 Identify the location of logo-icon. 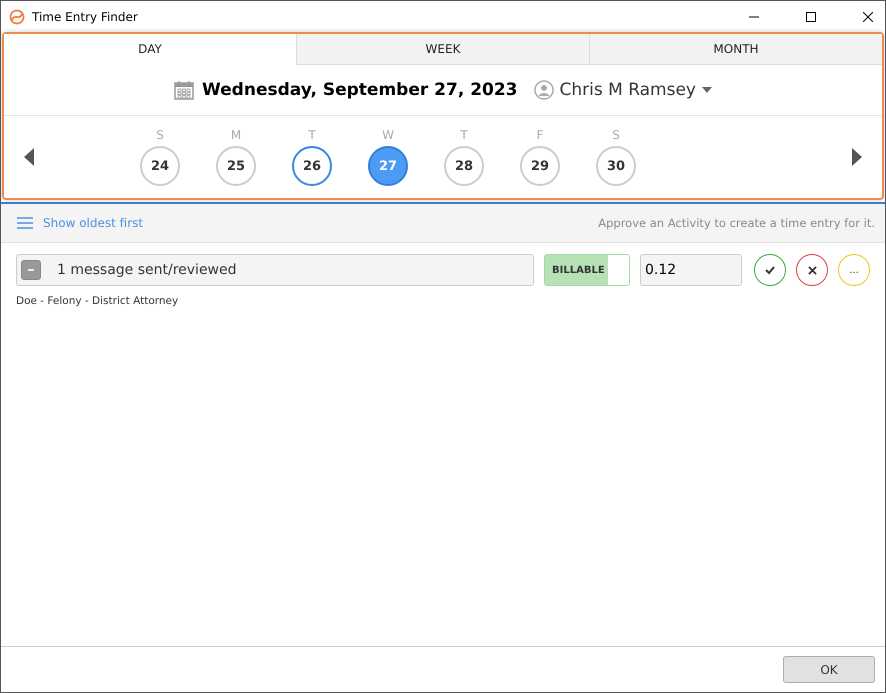
(17, 16).